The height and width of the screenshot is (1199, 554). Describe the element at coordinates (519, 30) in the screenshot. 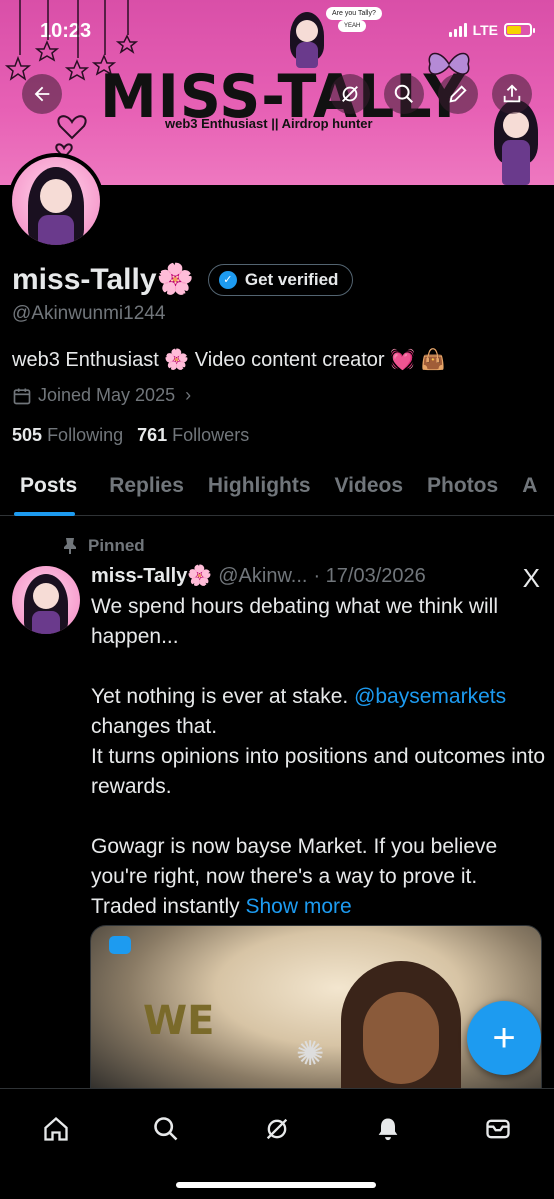

I see `battery-icon` at that location.